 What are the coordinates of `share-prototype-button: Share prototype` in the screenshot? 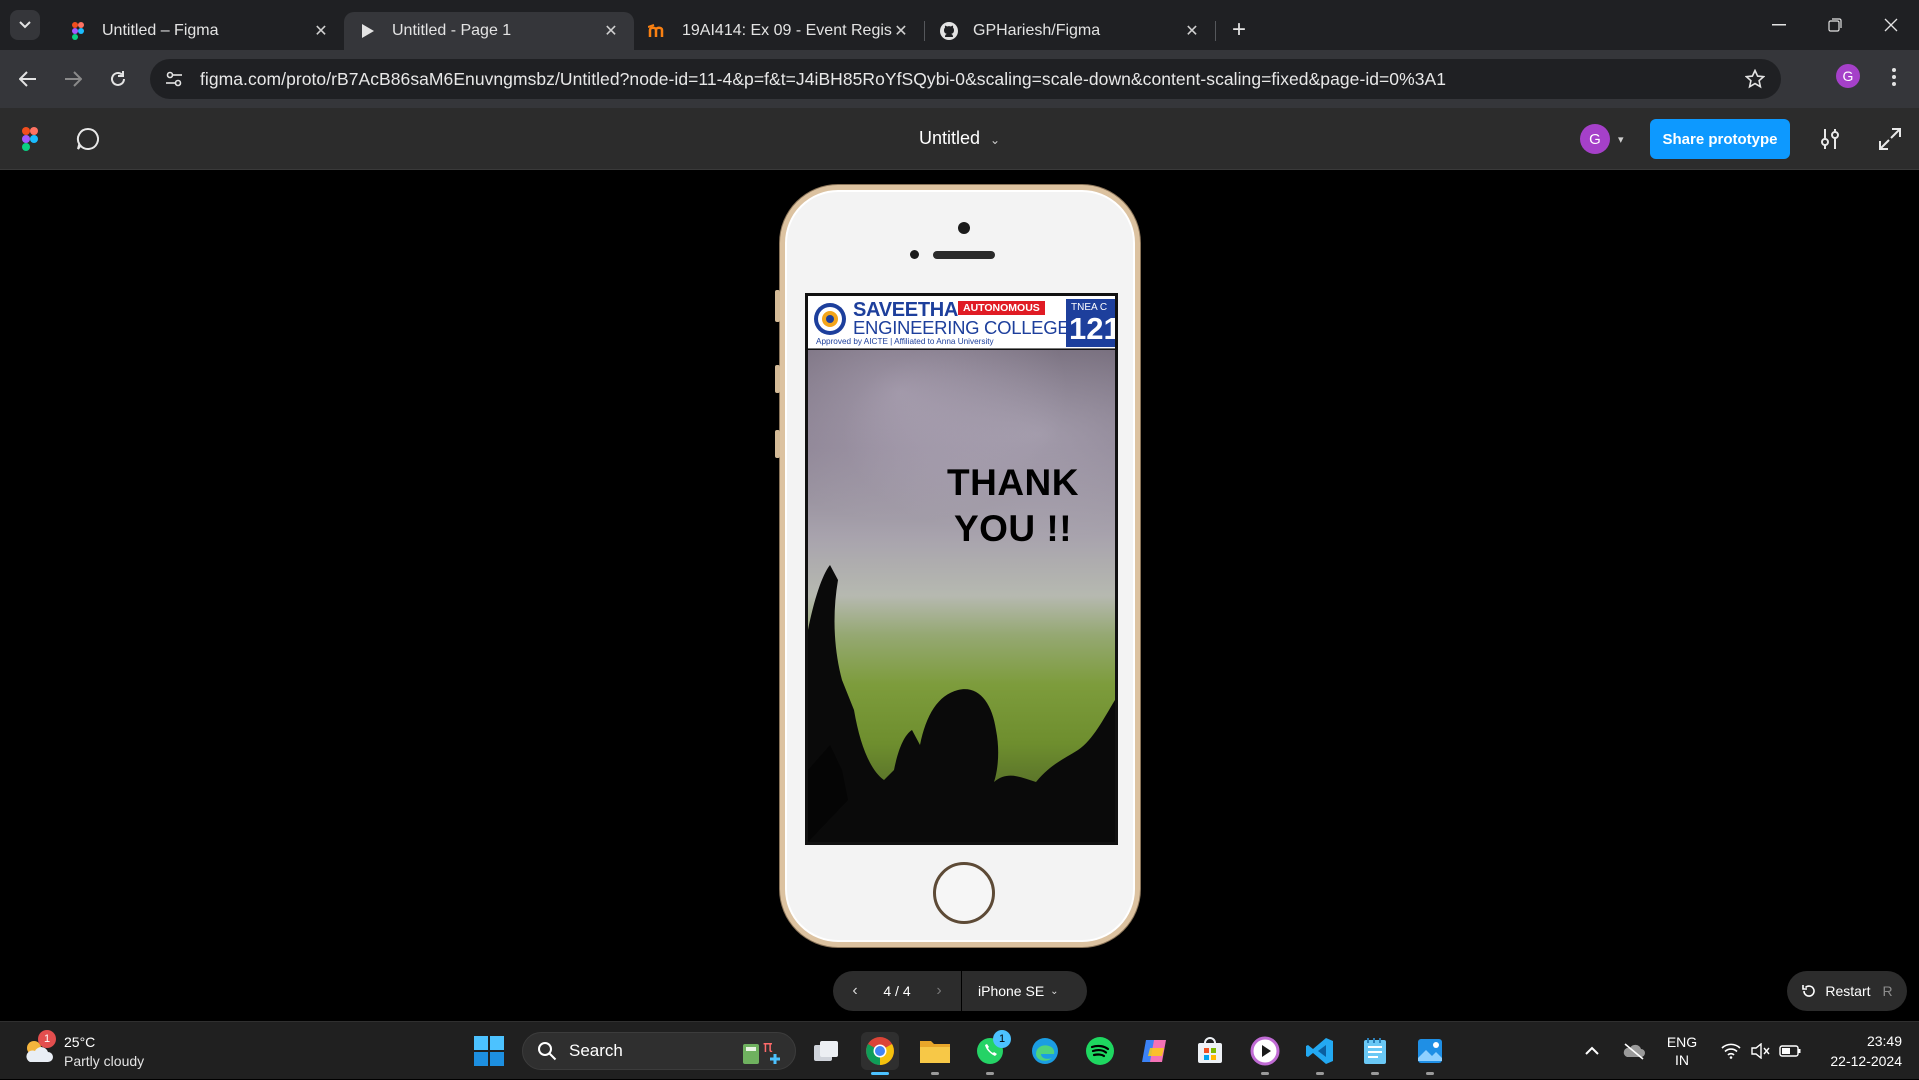 It's located at (1720, 139).